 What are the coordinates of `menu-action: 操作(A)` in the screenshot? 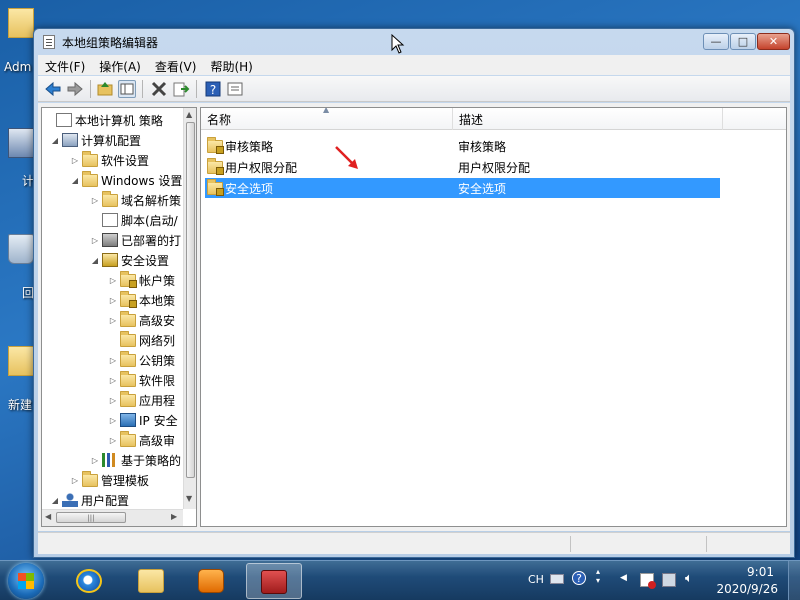 It's located at (120, 65).